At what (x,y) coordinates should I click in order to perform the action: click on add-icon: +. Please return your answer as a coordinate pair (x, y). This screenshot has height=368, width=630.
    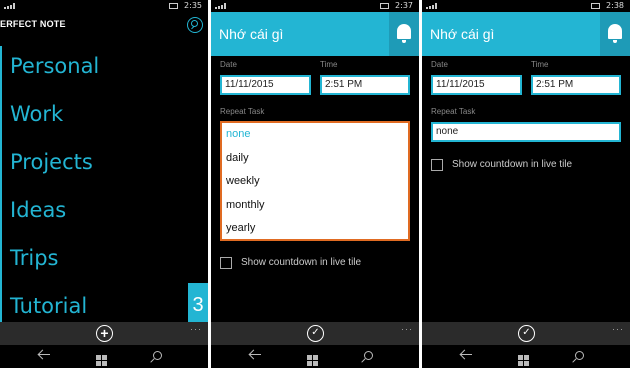
    Looking at the image, I should click on (104, 333).